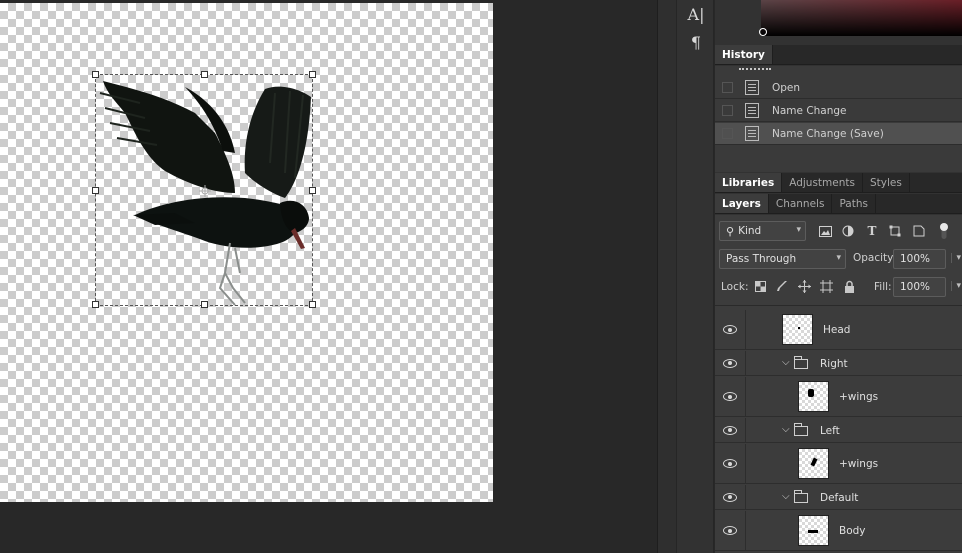 The height and width of the screenshot is (553, 962). I want to click on transform-handle-right, so click(312, 190).